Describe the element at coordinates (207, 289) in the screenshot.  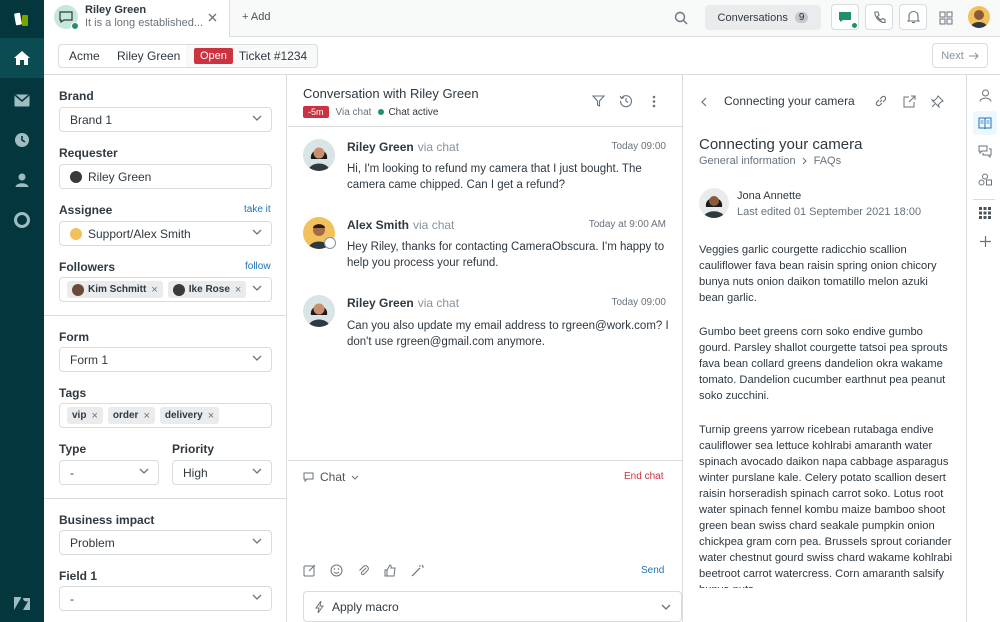
I see `follower-pill: Ike Rose ×` at that location.